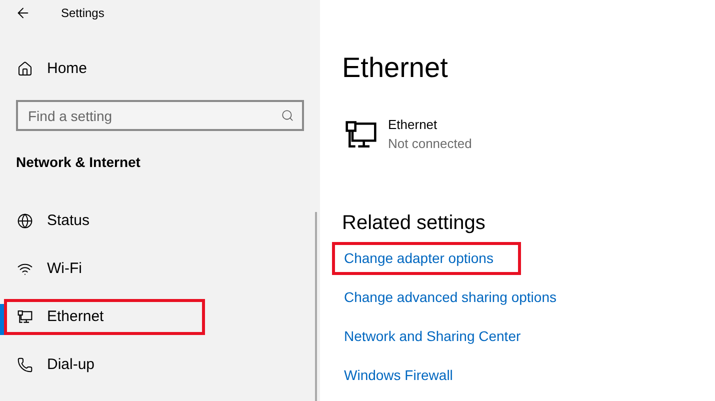  Describe the element at coordinates (82, 13) in the screenshot. I see `window-title: Settings` at that location.